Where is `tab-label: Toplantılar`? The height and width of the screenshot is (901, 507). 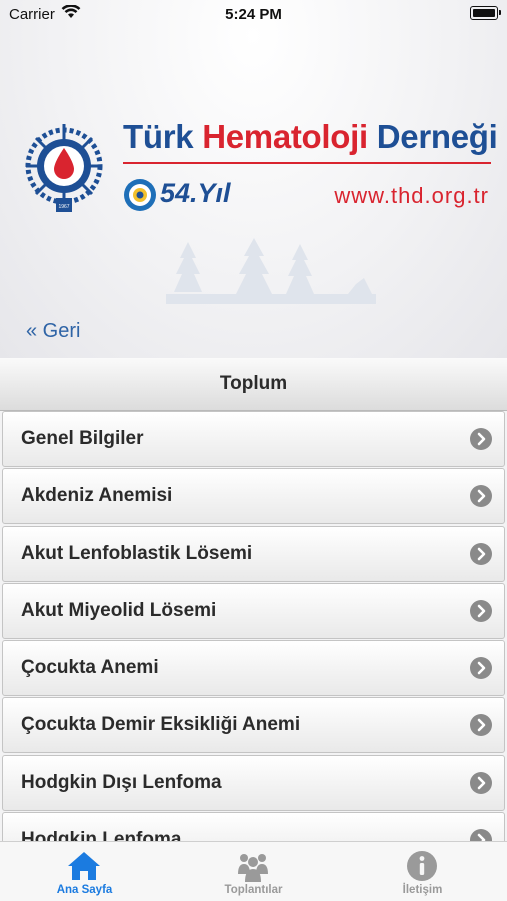
tab-label: Toplantılar is located at coordinates (253, 890).